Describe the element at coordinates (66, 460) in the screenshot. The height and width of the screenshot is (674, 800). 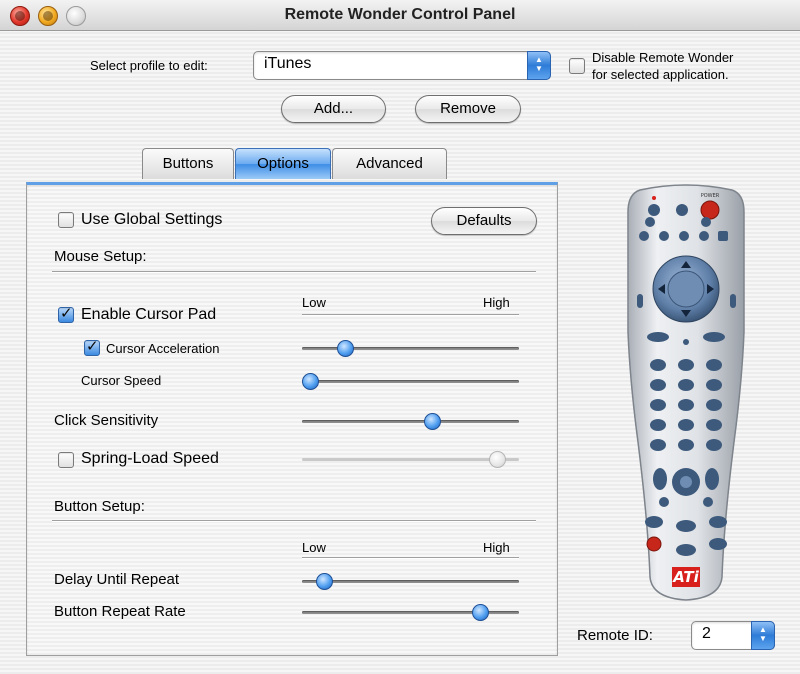
I see `spring-load-speed-checkbox` at that location.